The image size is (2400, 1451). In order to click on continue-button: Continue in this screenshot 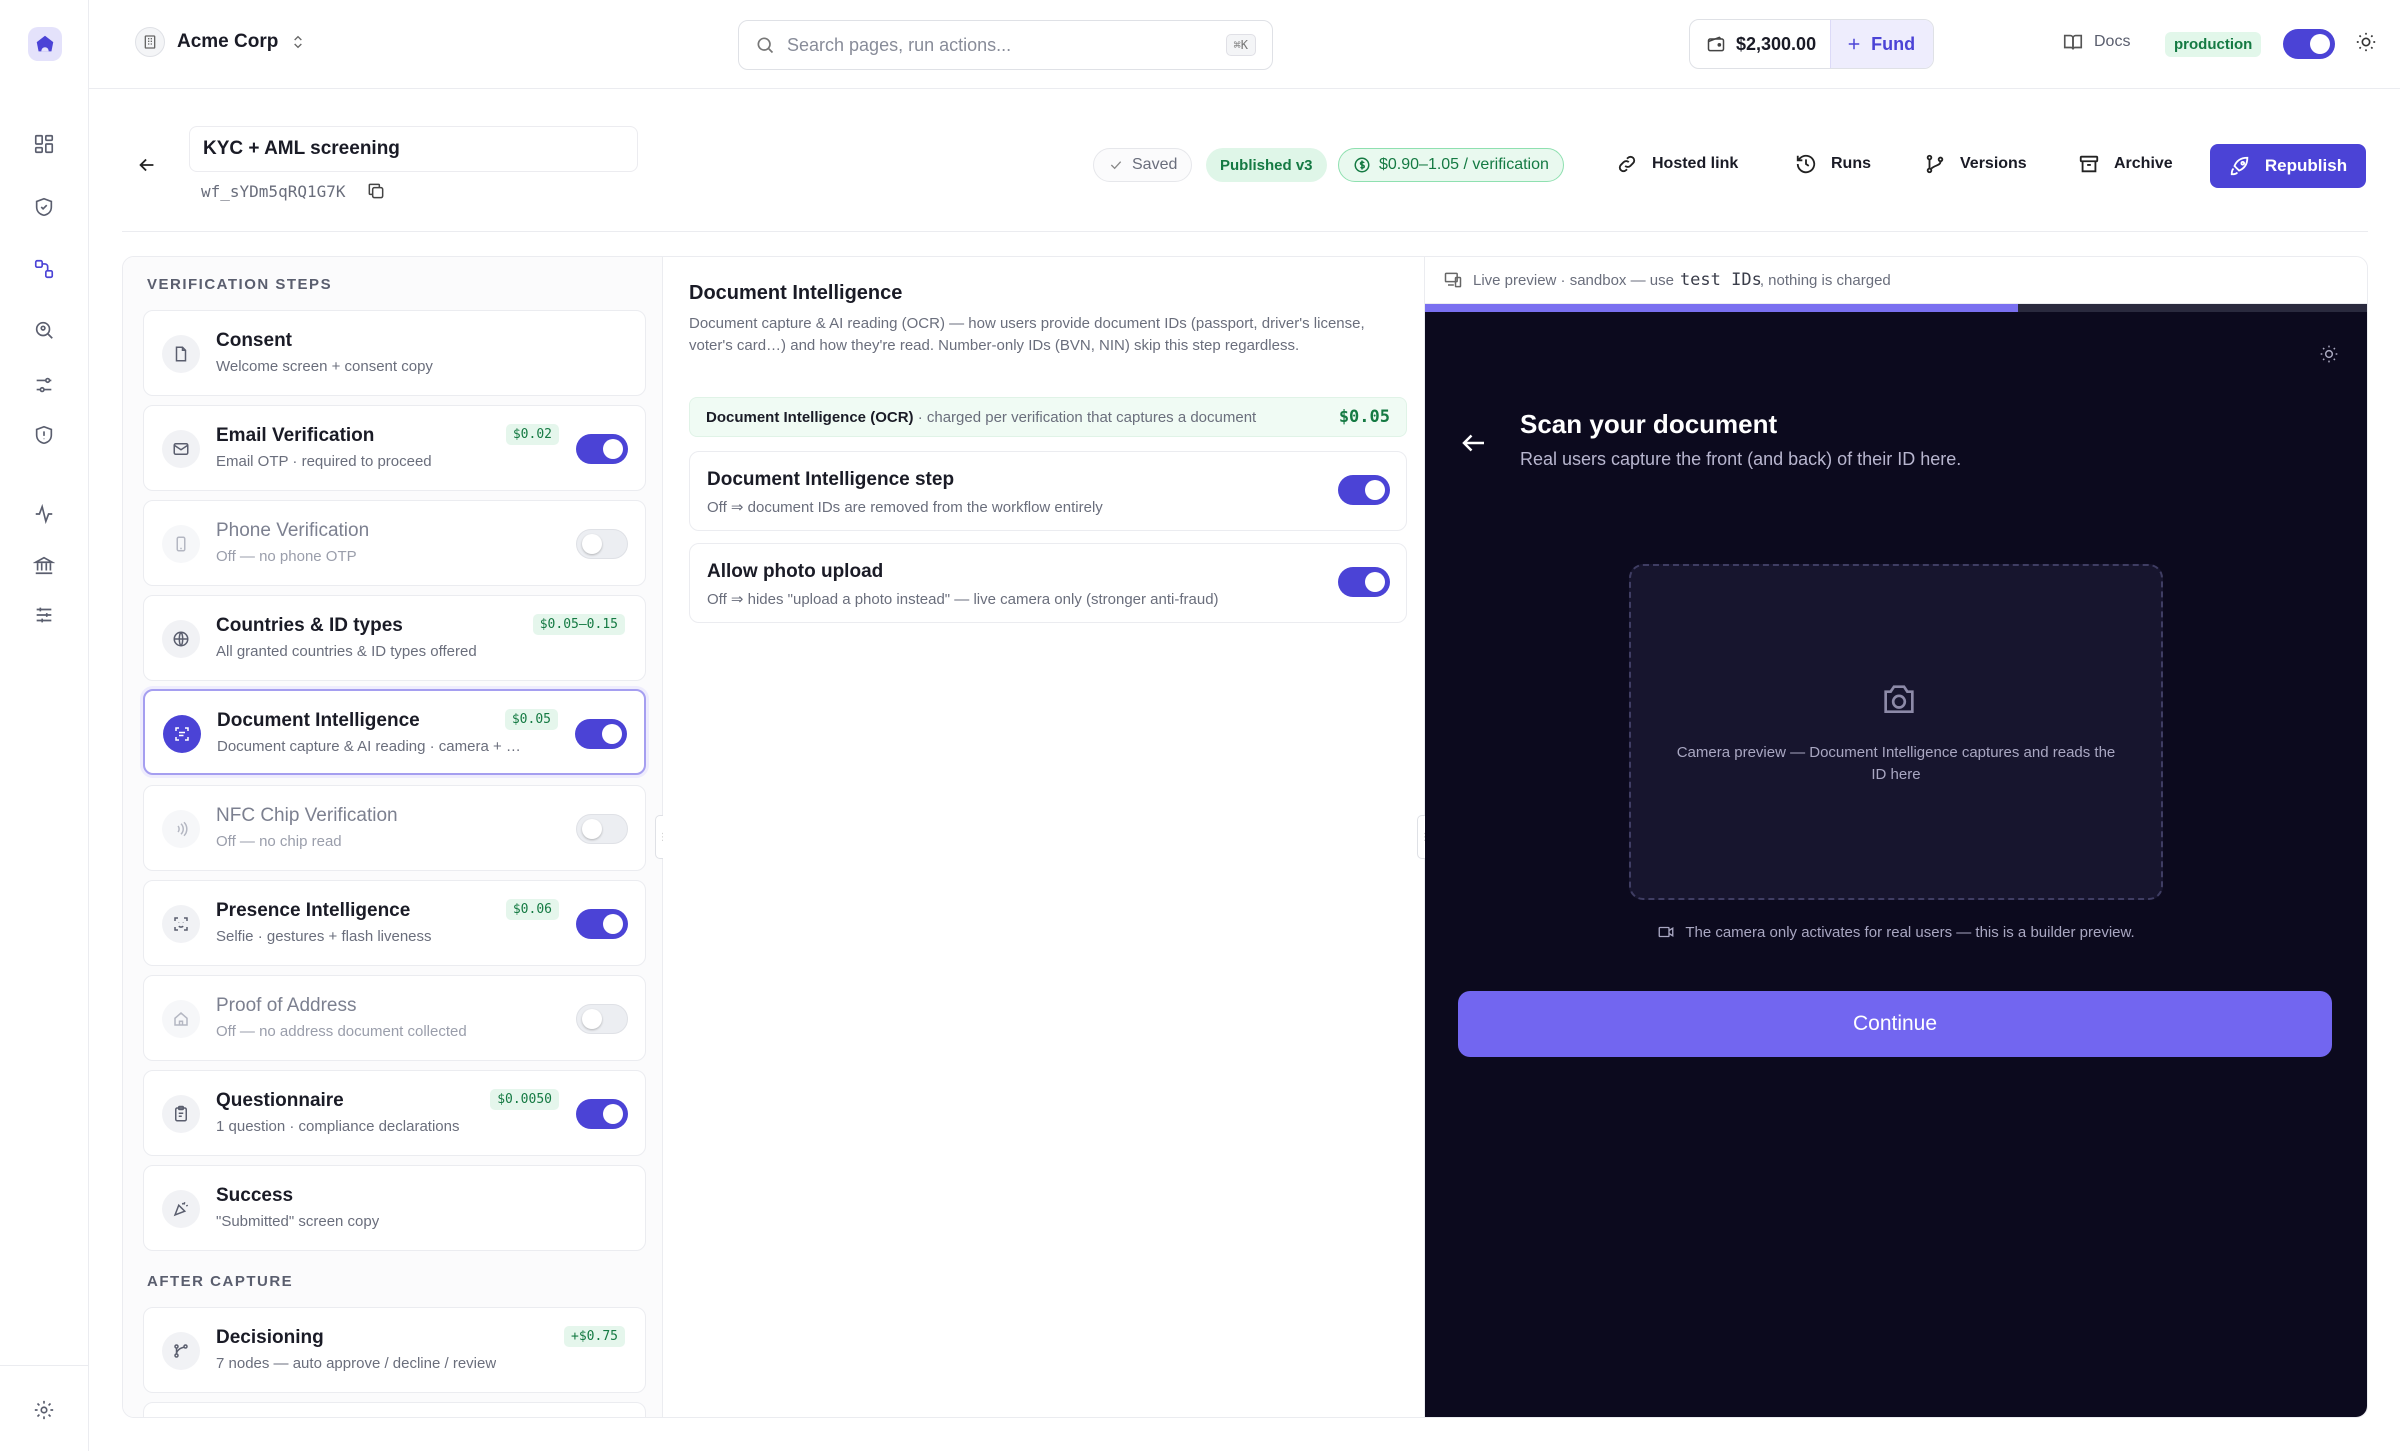, I will do `click(1895, 1024)`.